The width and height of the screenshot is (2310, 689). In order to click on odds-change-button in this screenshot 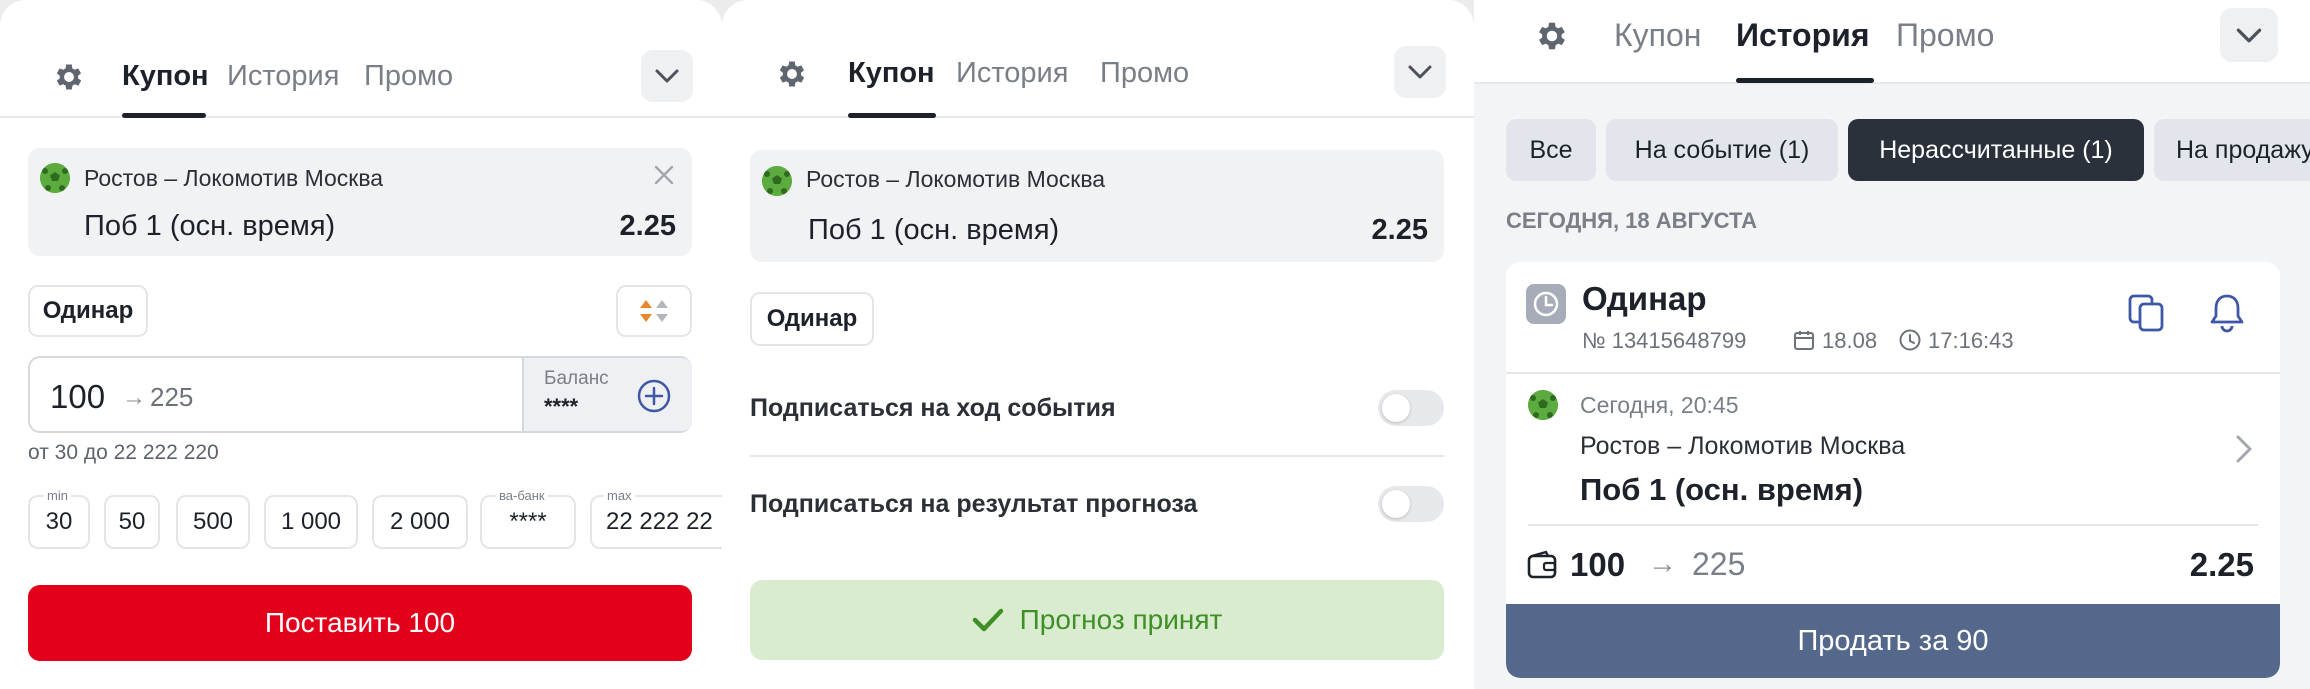, I will do `click(654, 311)`.